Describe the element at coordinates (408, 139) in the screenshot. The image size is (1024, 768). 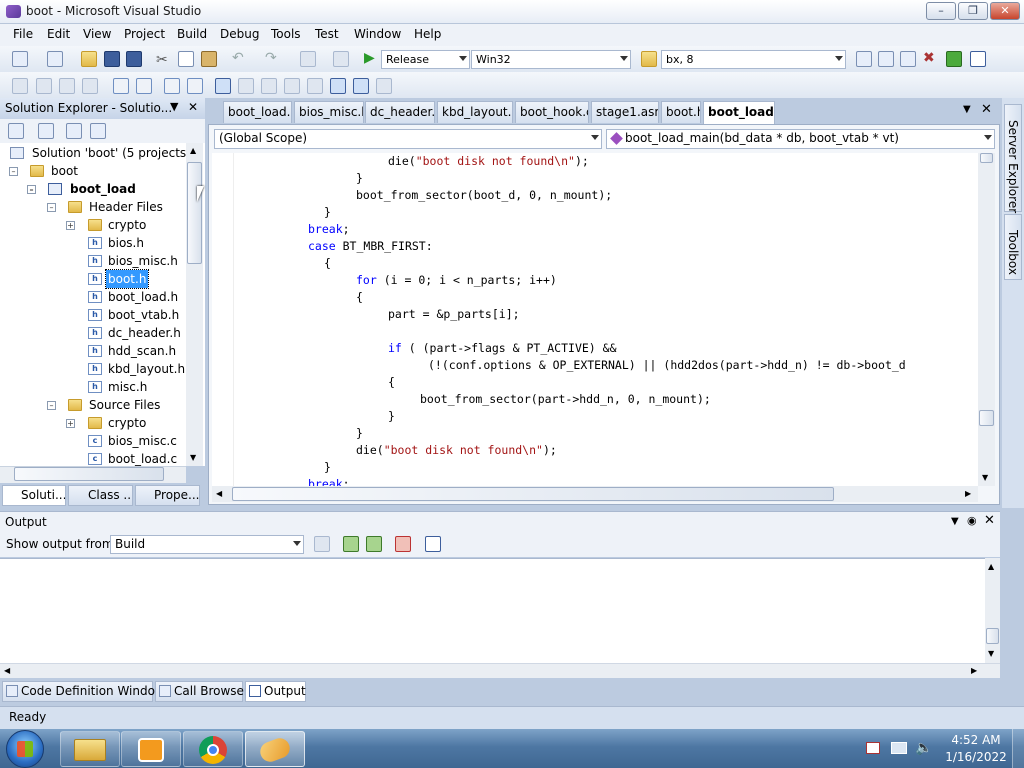
I see `scope-combo: (Global Scope)` at that location.